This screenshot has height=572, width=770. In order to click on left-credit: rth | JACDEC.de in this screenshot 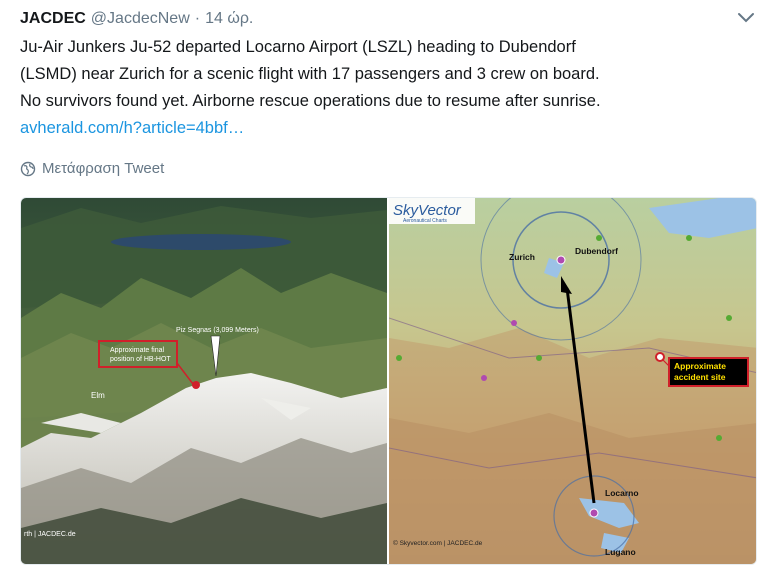, I will do `click(50, 534)`.